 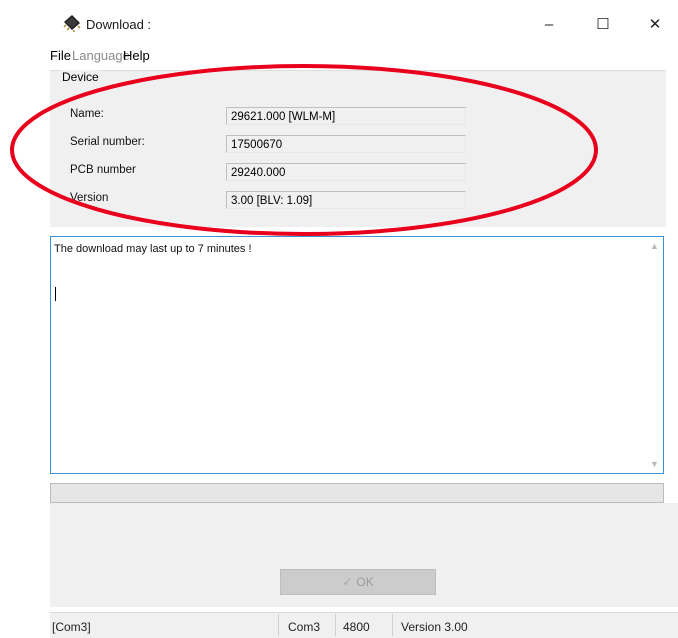 What do you see at coordinates (80, 77) in the screenshot?
I see `device-group-label: Device` at bounding box center [80, 77].